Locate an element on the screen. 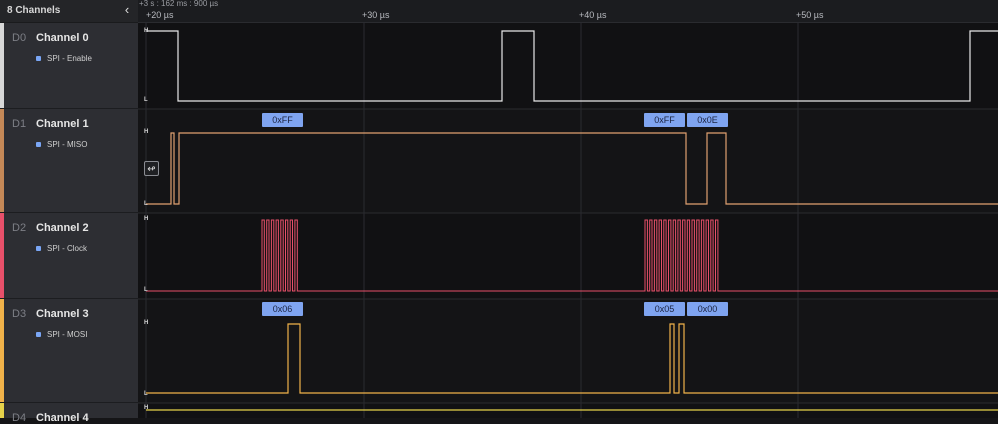  channel-row-0: D0 Channel 0 SPI - Enable is located at coordinates (69, 66).